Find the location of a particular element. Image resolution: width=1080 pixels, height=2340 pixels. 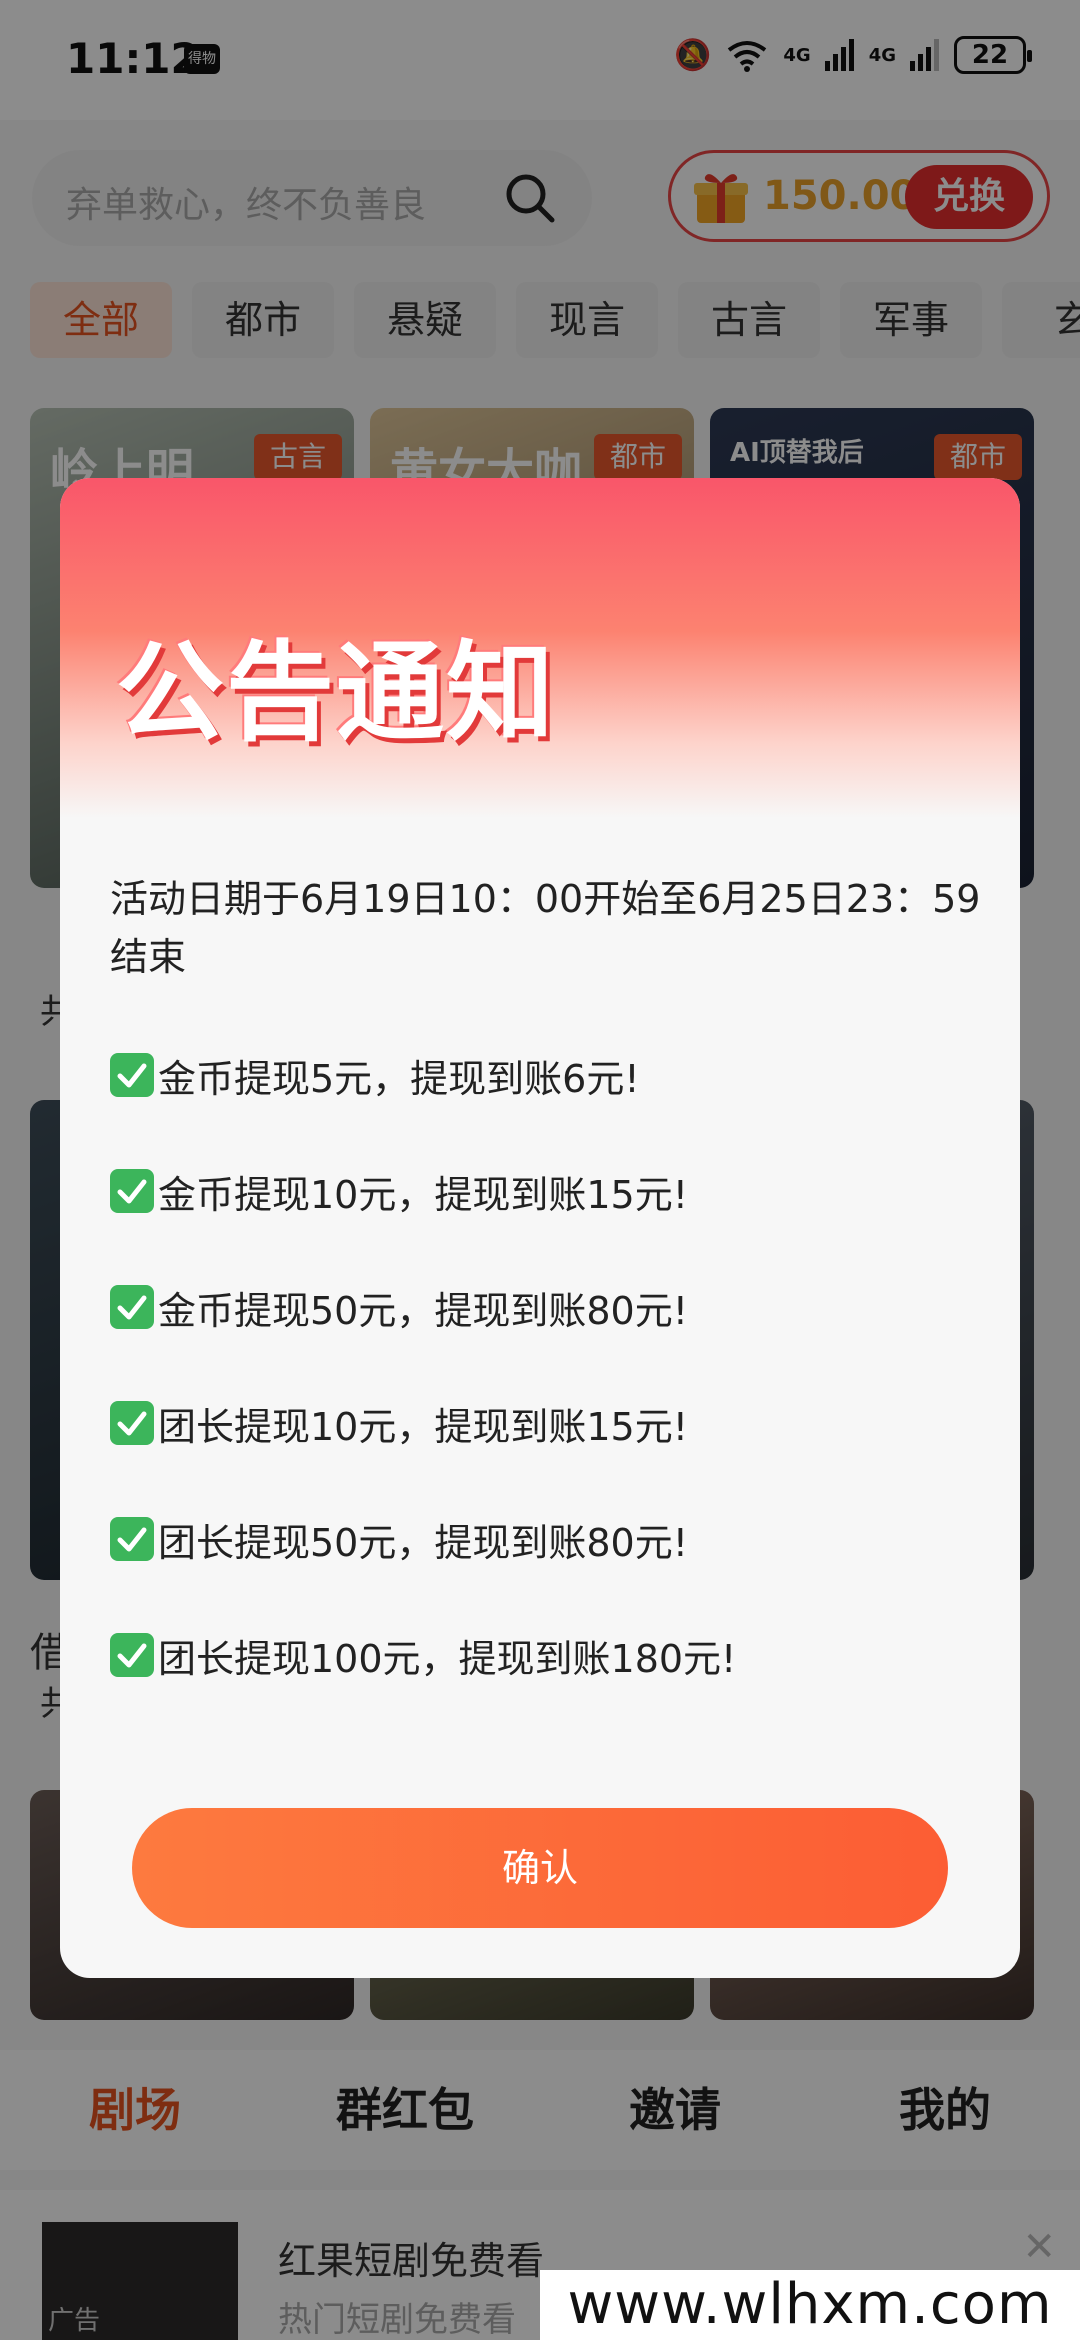

rule-item: 团长提现10元，提现到账15元! is located at coordinates (550, 1423).